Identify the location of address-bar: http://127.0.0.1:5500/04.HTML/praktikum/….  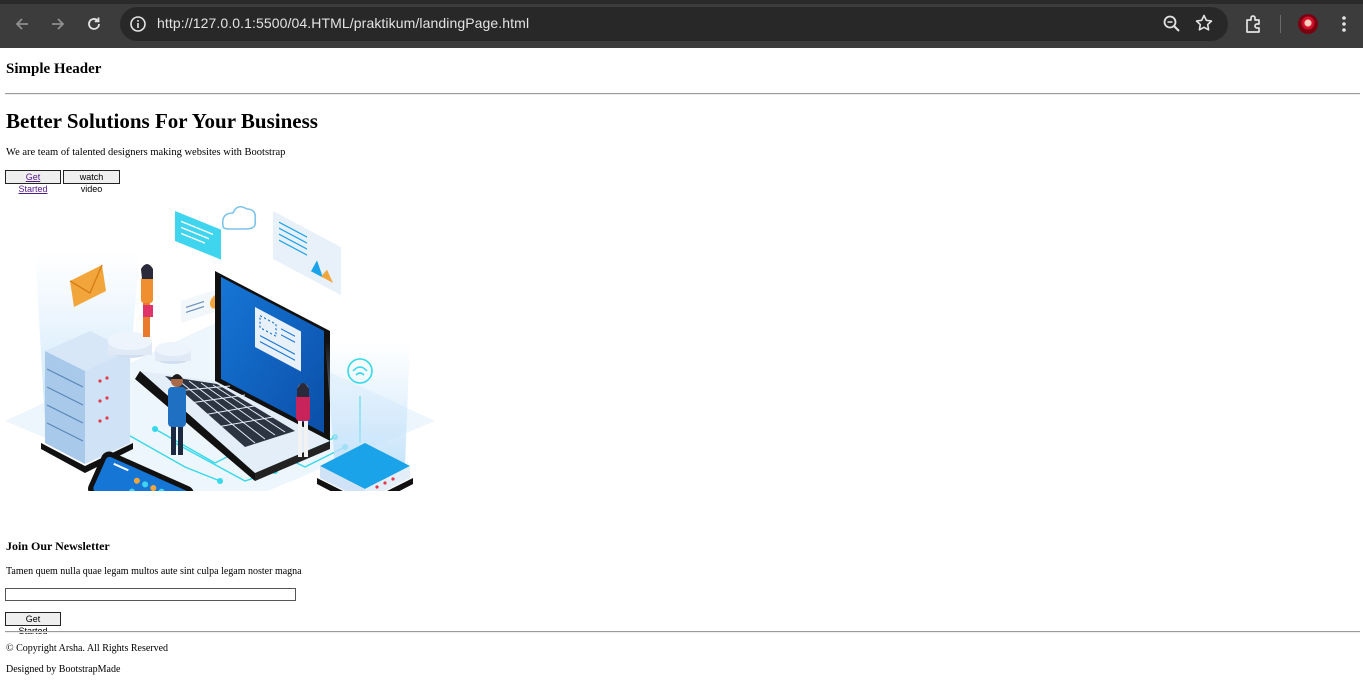
(674, 24).